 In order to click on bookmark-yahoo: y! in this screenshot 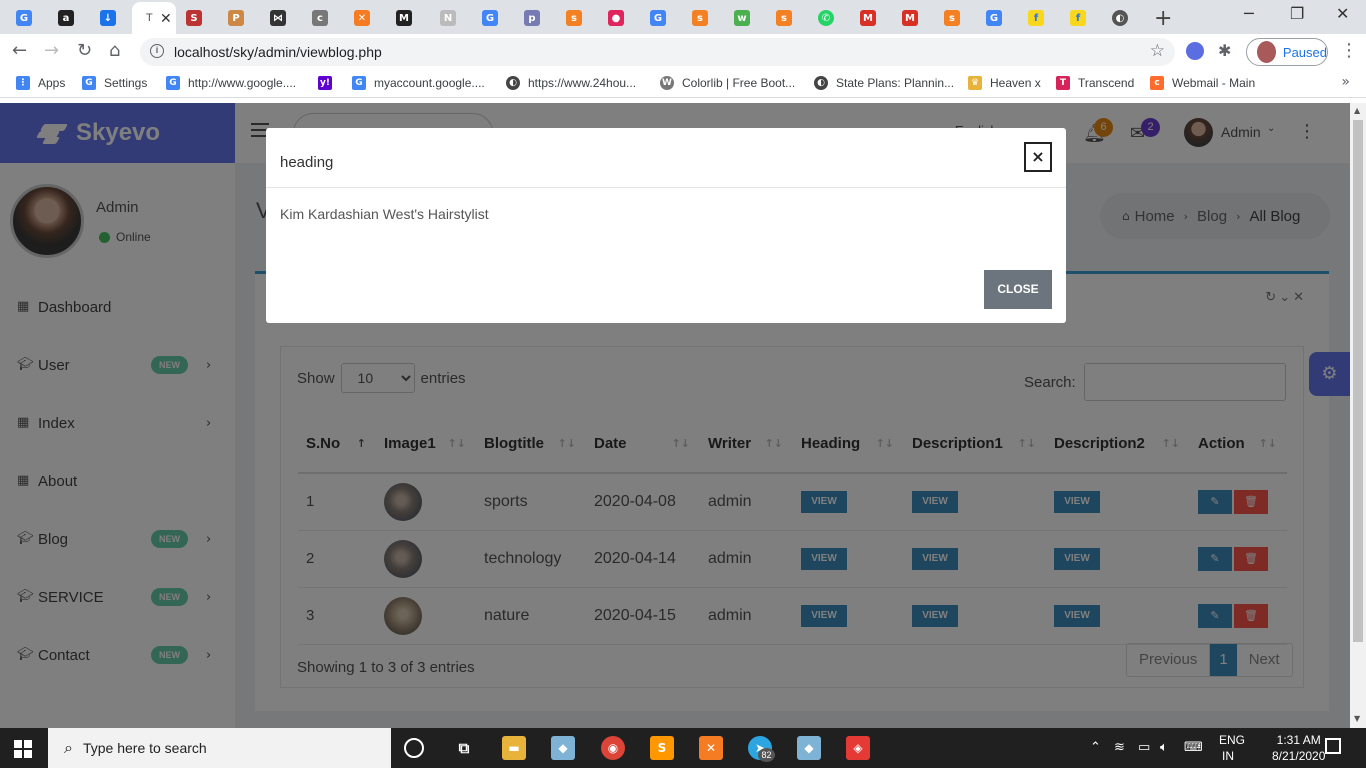, I will do `click(329, 83)`.